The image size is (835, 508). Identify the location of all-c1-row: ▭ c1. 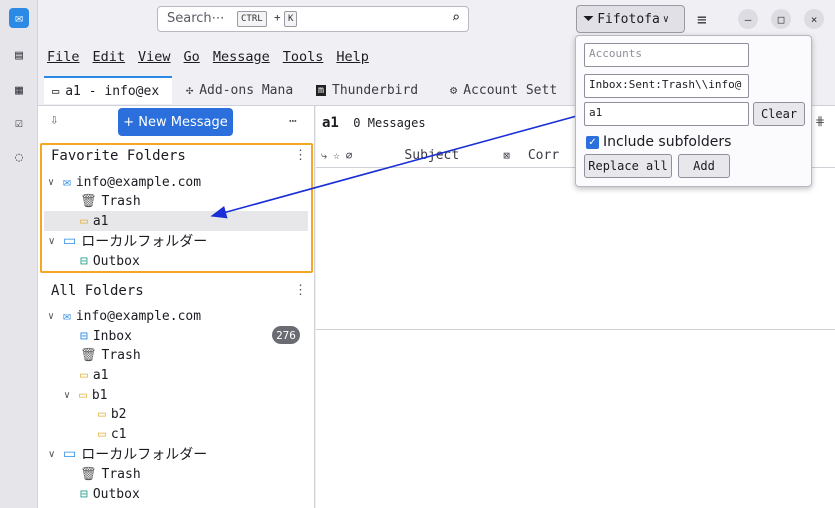
(112, 434).